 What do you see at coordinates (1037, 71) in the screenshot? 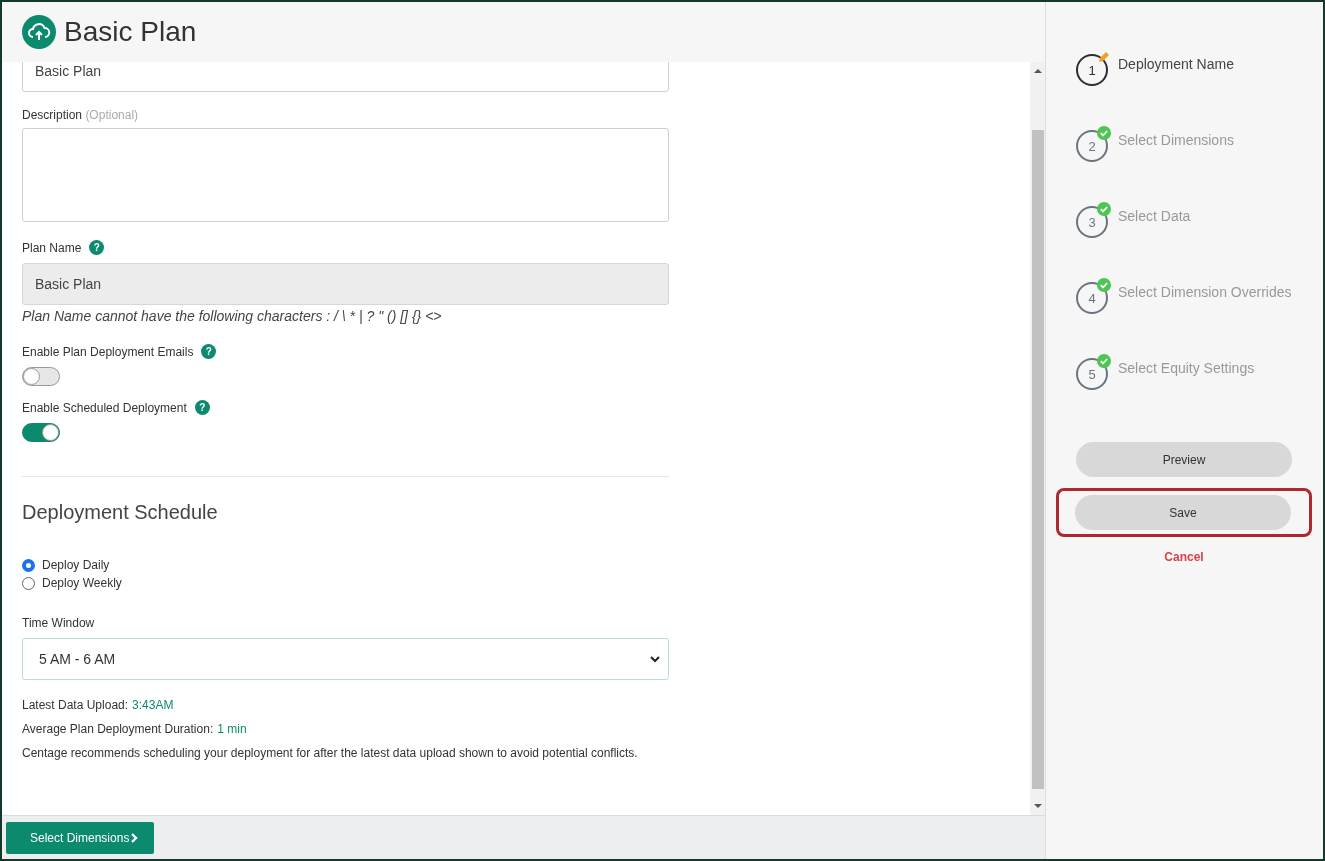
I see `scroll-up-arrow-icon` at bounding box center [1037, 71].